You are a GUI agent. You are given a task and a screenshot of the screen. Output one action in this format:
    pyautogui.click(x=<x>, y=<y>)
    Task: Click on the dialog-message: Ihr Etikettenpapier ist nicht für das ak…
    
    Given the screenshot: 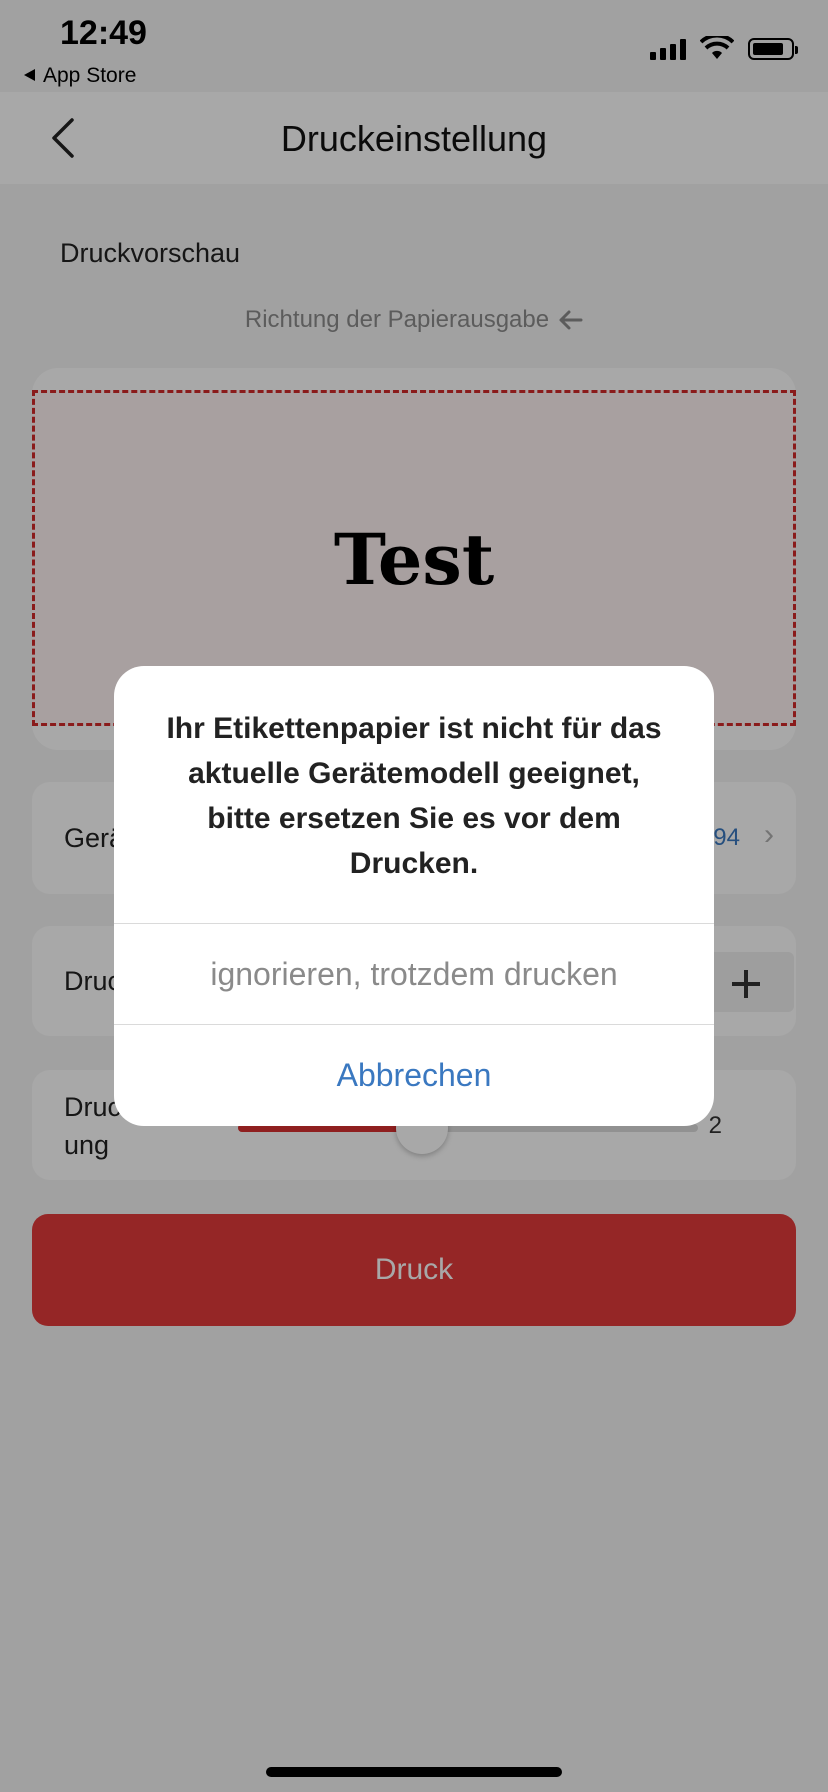 What is the action you would take?
    pyautogui.click(x=414, y=796)
    